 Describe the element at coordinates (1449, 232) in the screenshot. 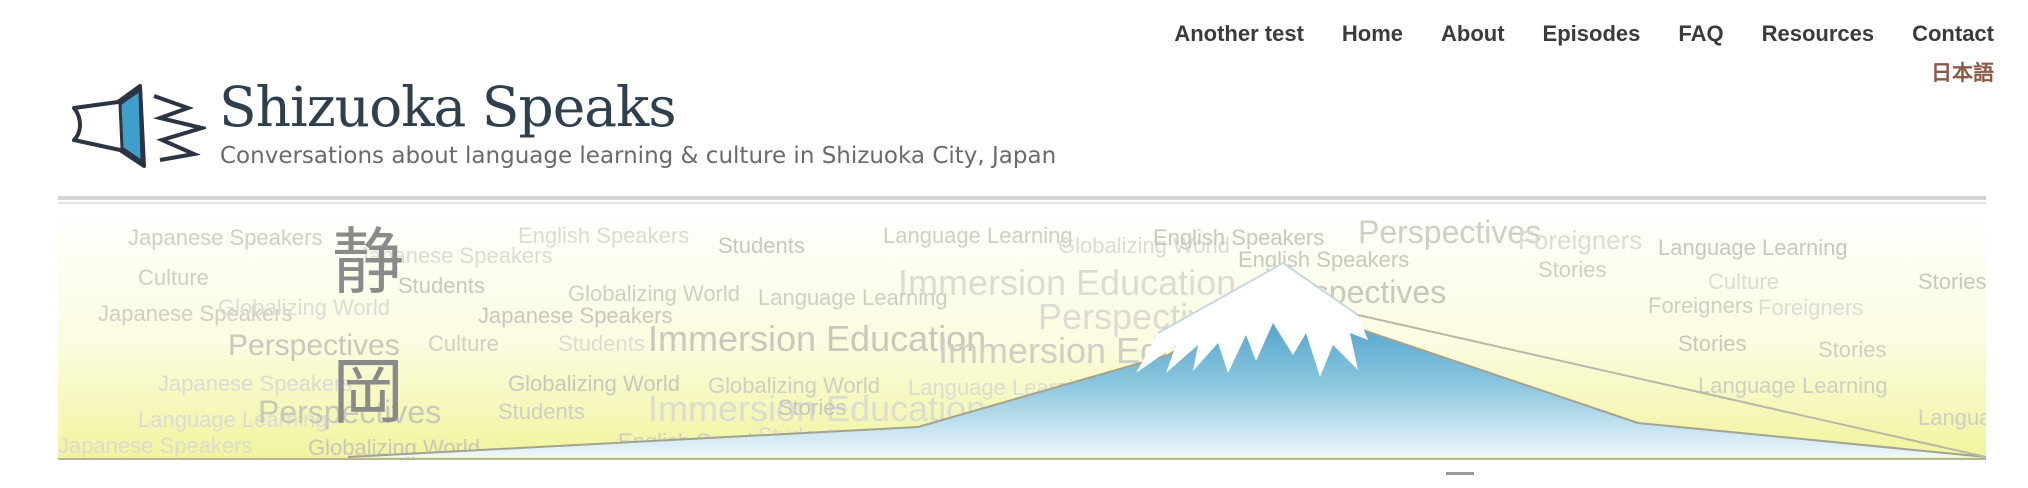

I see `banner-word: Perspectives` at that location.